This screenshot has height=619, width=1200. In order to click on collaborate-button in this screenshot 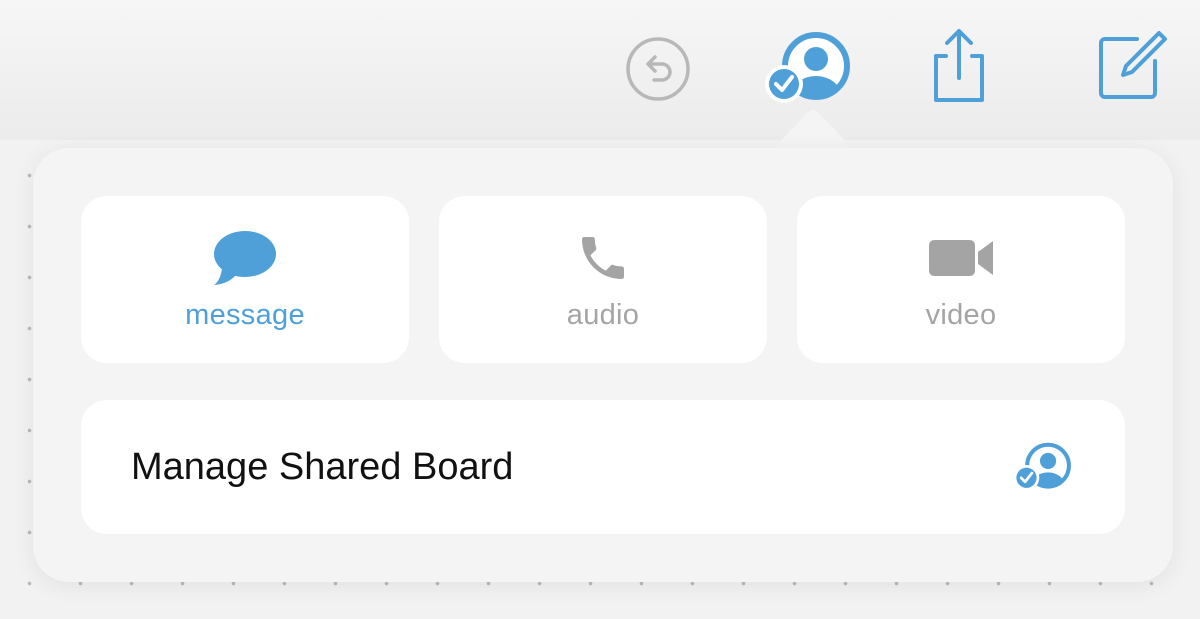, I will do `click(810, 68)`.